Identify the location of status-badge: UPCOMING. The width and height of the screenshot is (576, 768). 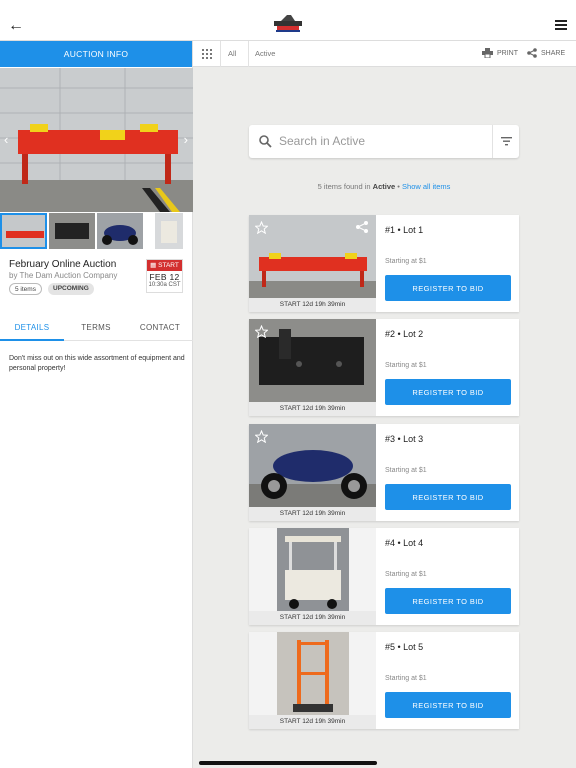
(71, 289).